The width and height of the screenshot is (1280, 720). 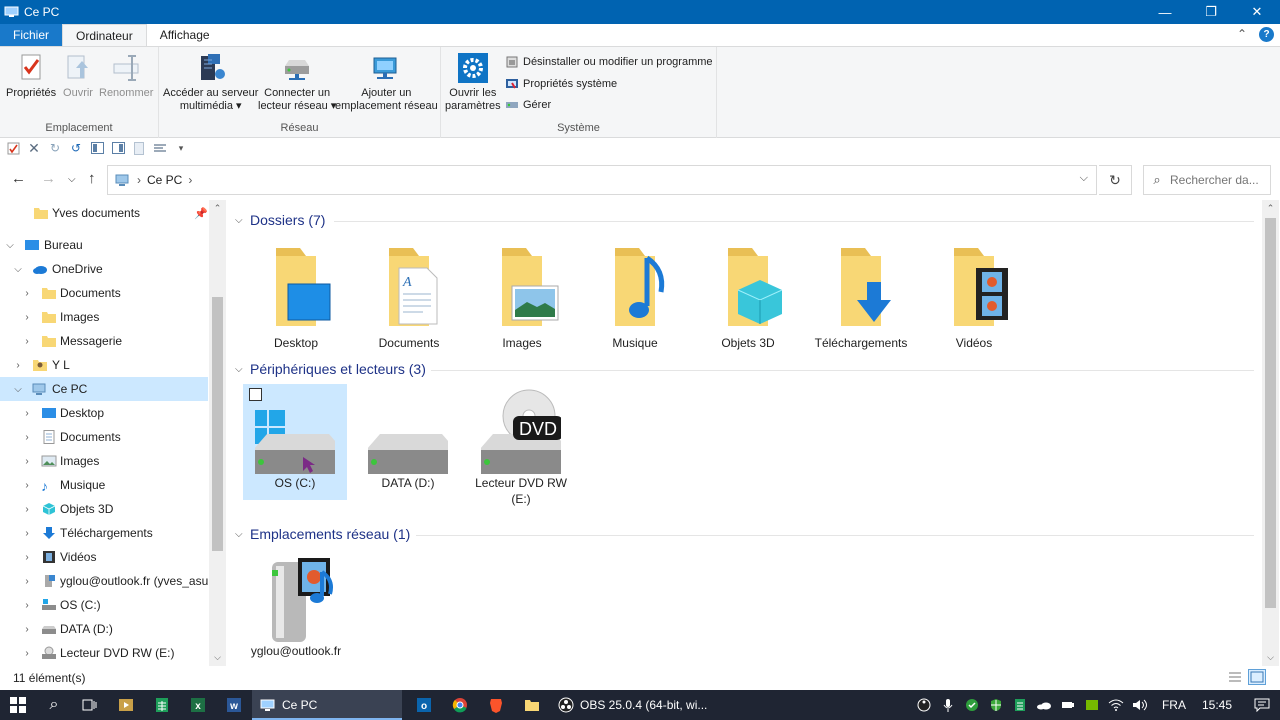 I want to click on taskbar-app-excel: x, so click(x=198, y=705).